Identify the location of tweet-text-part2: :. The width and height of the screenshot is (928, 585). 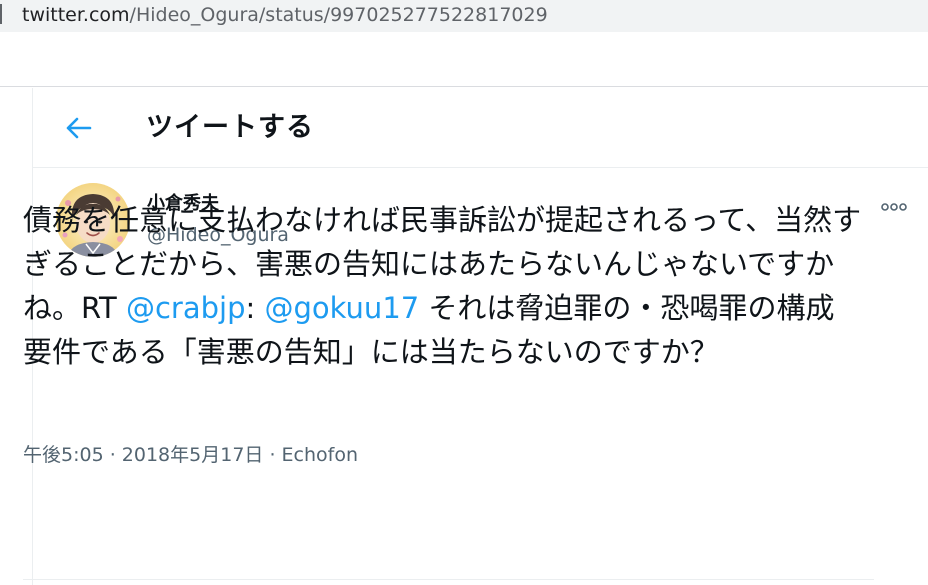
(255, 308).